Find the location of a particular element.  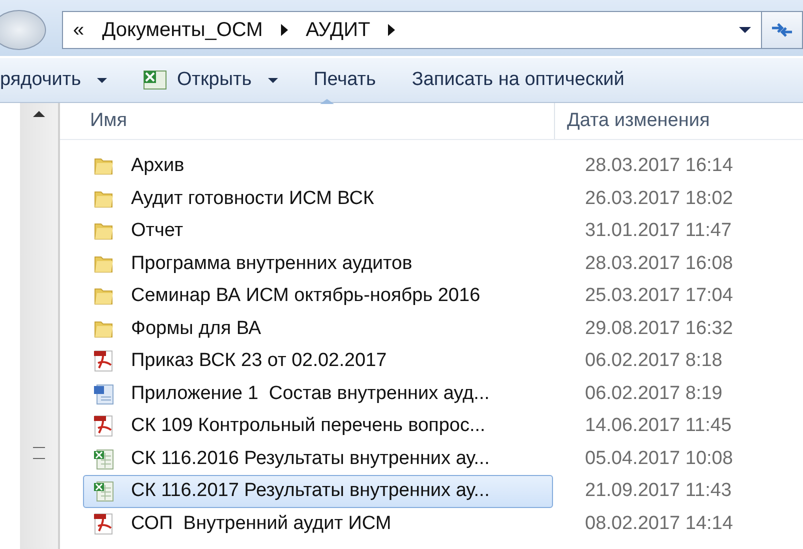

toolbar-button: Записать на оптический is located at coordinates (518, 80).